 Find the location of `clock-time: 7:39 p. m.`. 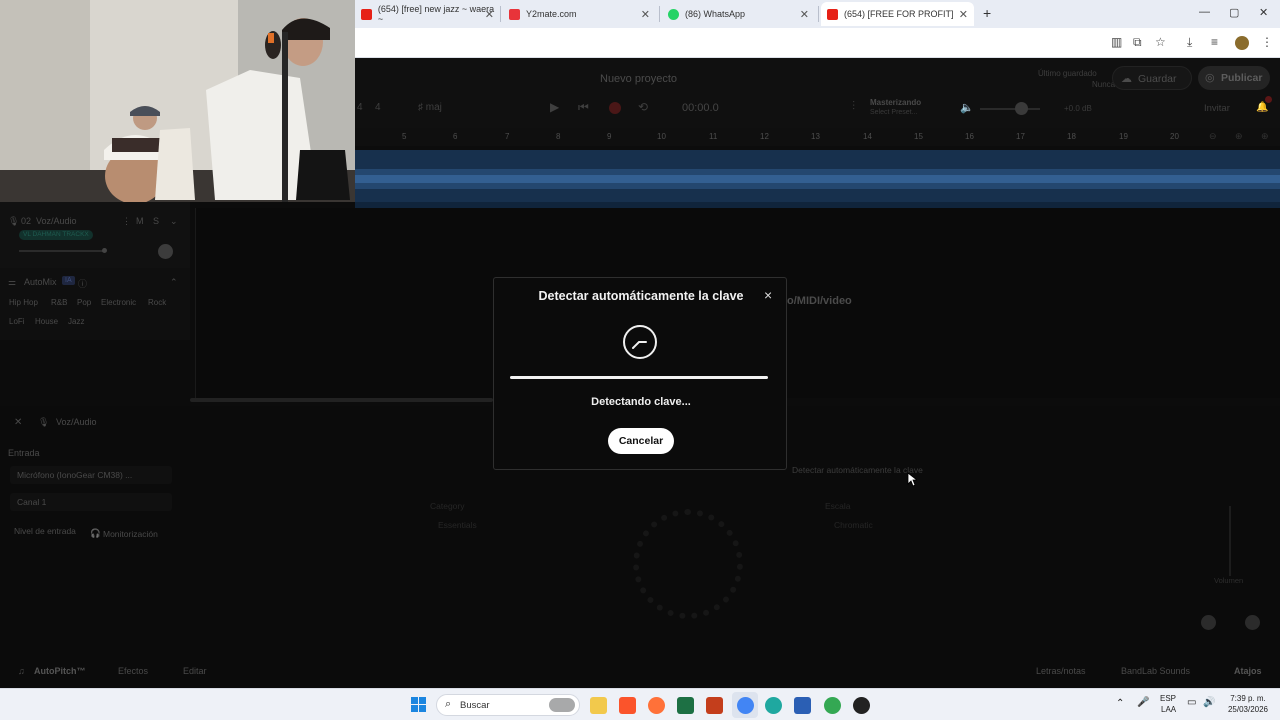

clock-time: 7:39 p. m. is located at coordinates (1248, 698).